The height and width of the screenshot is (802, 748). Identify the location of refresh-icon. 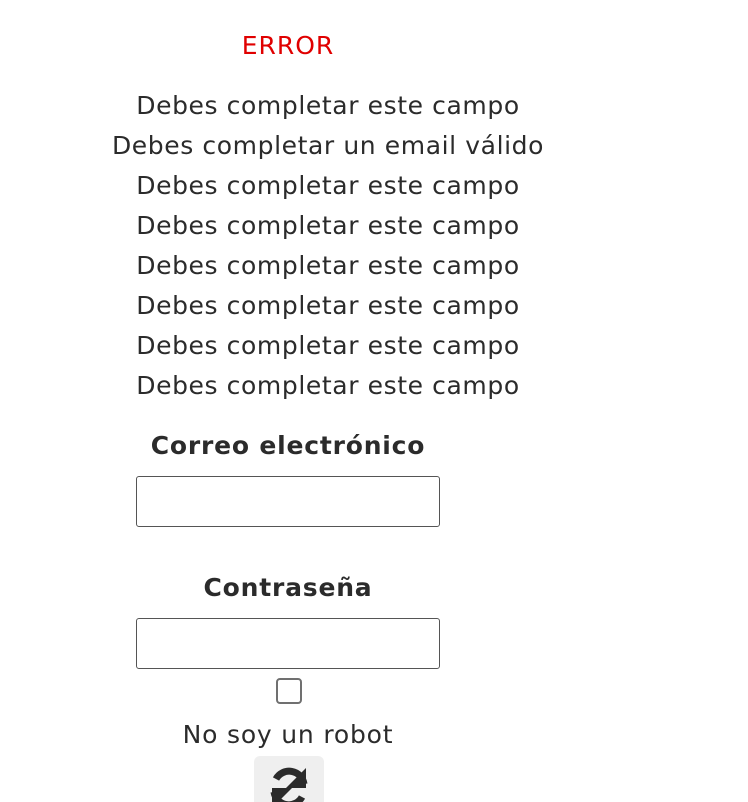
(289, 784).